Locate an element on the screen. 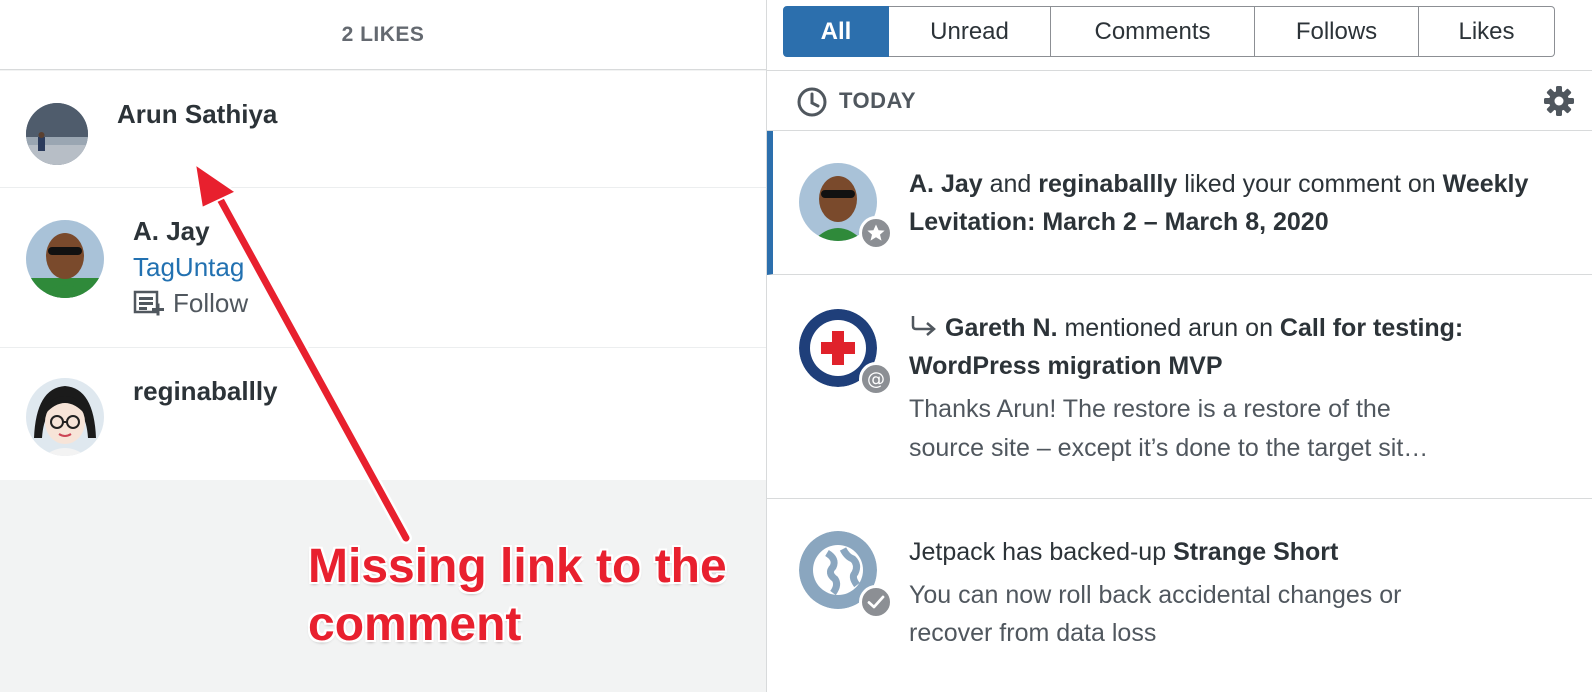 This screenshot has height=692, width=1592. actor-name: A. Jay is located at coordinates (946, 184).